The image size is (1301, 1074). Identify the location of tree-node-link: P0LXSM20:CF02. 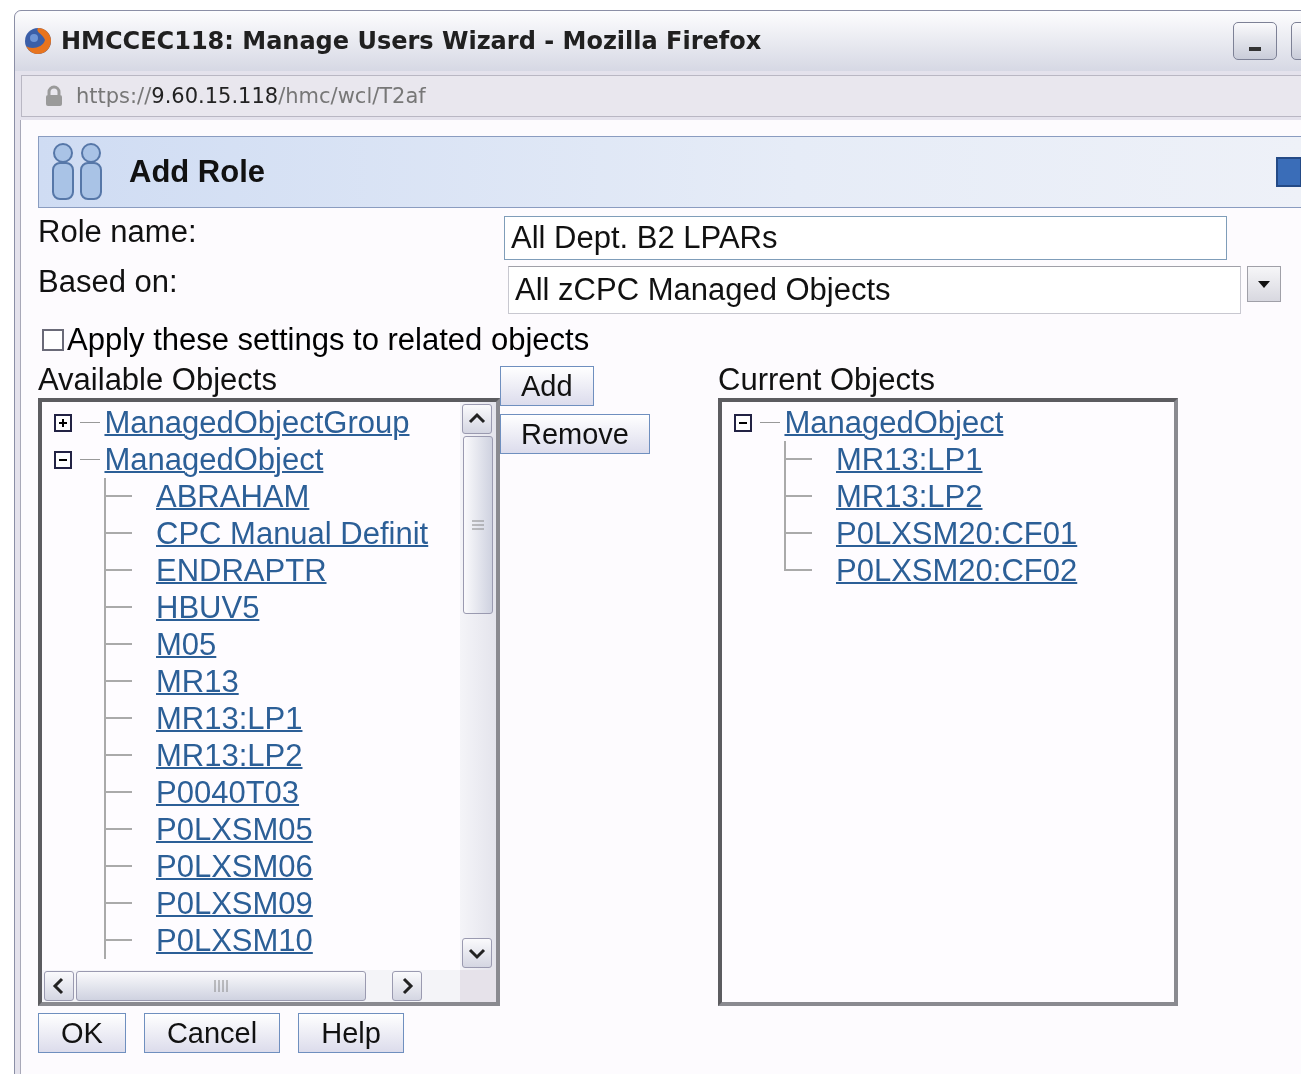
(957, 570).